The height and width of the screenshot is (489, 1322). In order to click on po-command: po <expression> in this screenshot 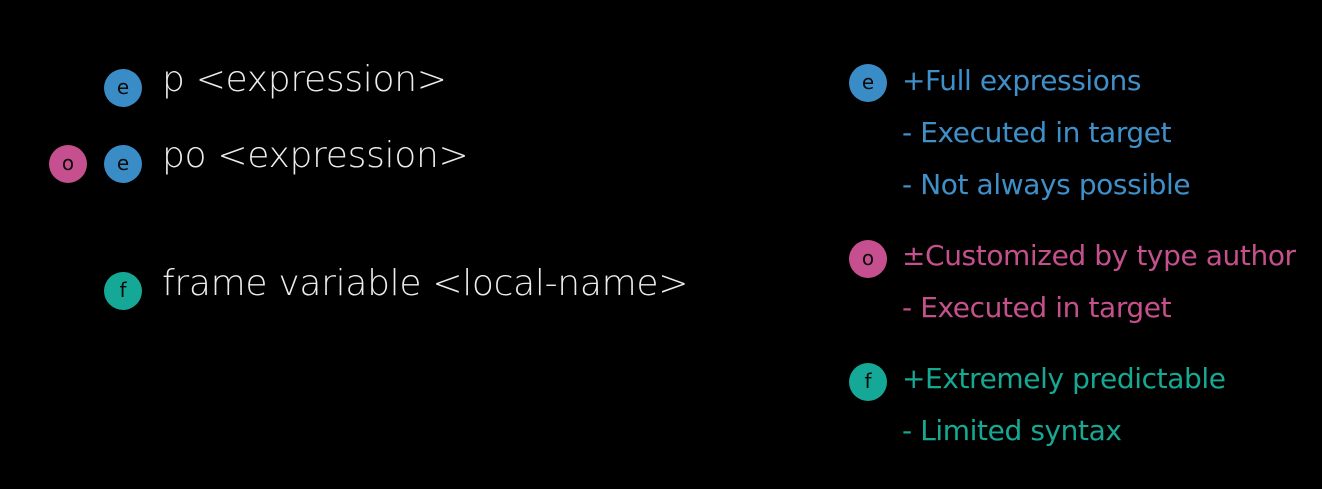, I will do `click(315, 155)`.